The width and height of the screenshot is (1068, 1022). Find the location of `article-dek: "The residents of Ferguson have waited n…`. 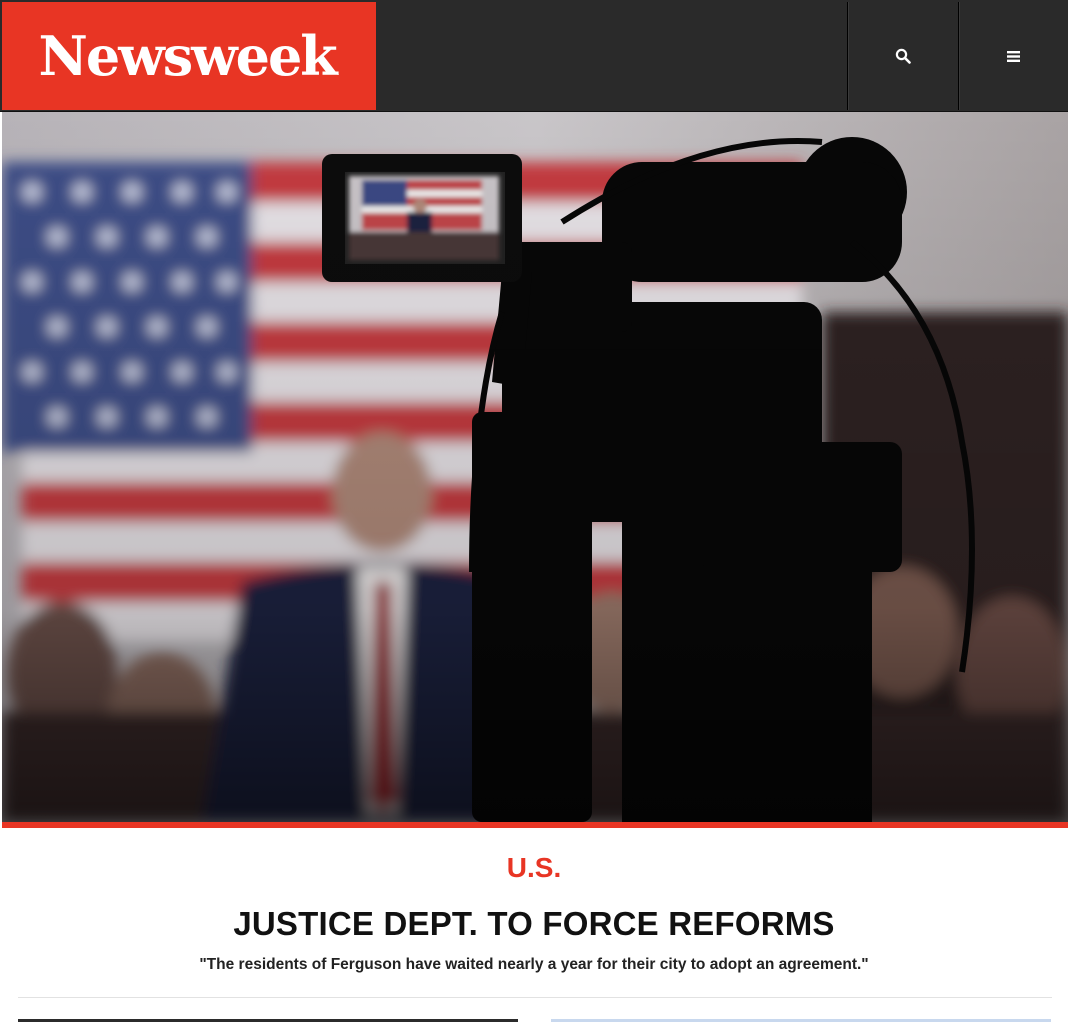

article-dek: "The residents of Ferguson have waited n… is located at coordinates (534, 964).